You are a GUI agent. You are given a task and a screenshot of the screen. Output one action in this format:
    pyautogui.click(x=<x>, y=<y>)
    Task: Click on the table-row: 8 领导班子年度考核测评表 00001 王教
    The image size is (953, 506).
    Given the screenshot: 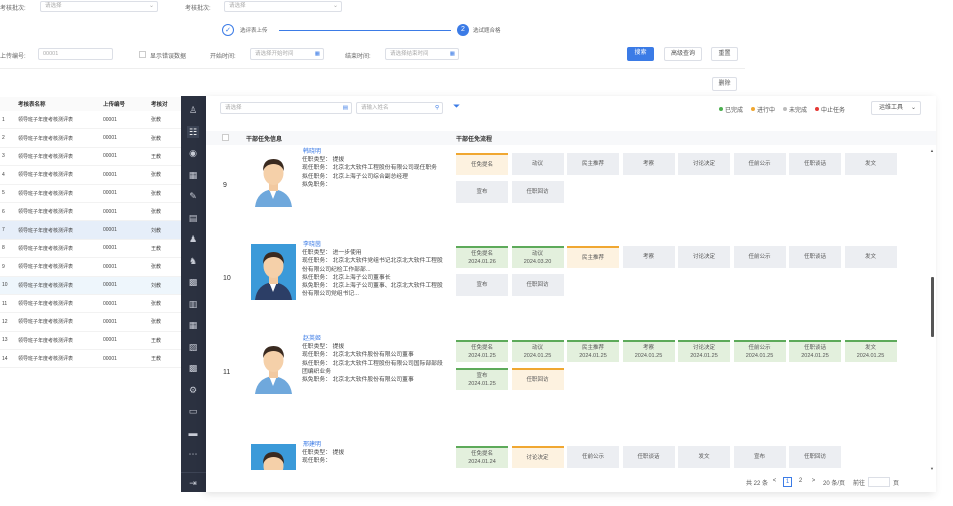 What is the action you would take?
    pyautogui.click(x=95, y=249)
    